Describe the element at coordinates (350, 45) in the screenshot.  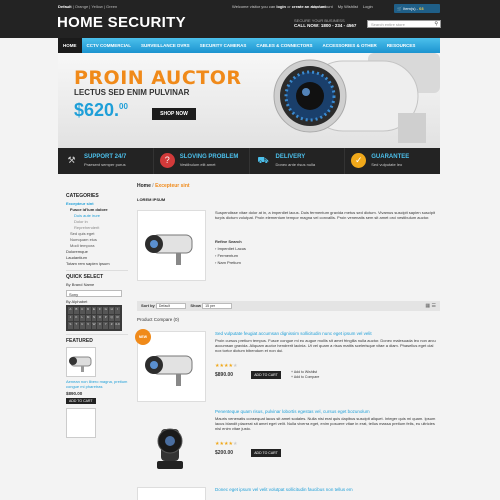
I see `nav-accessories-other: Accessories & Other` at that location.